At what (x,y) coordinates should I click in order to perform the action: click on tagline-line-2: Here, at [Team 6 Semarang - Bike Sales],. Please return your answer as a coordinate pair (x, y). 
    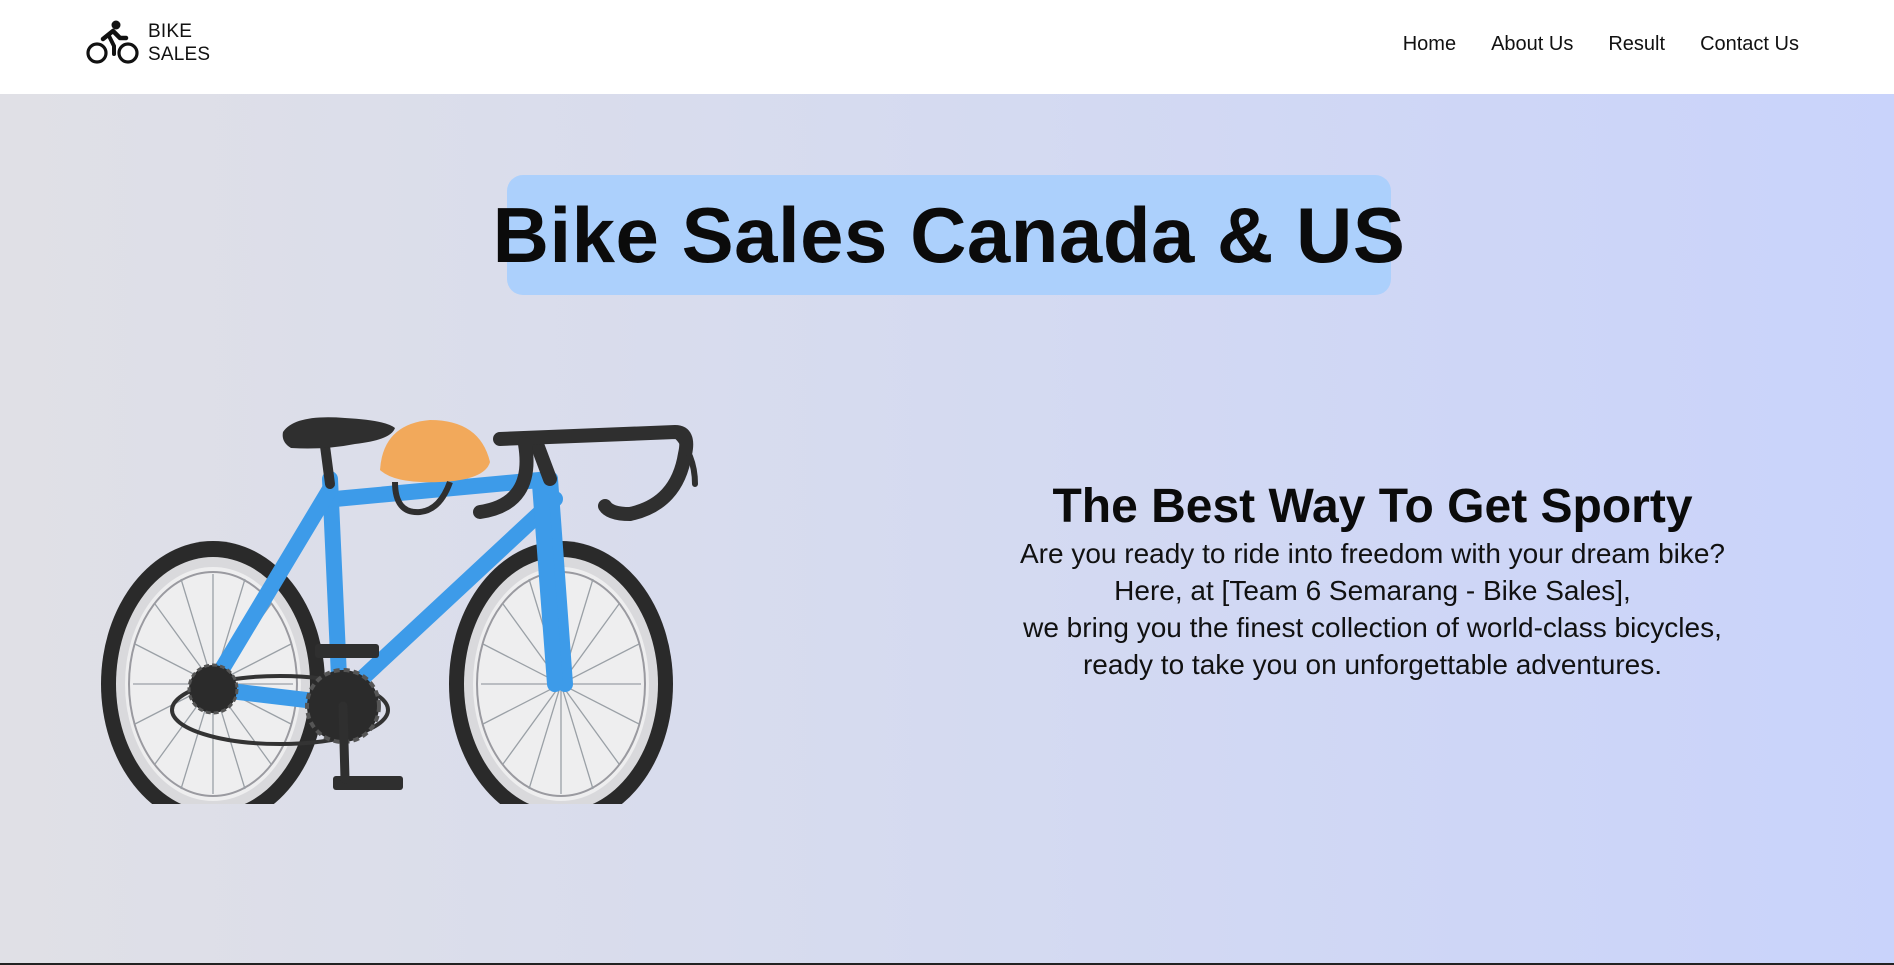
    Looking at the image, I should click on (1372, 590).